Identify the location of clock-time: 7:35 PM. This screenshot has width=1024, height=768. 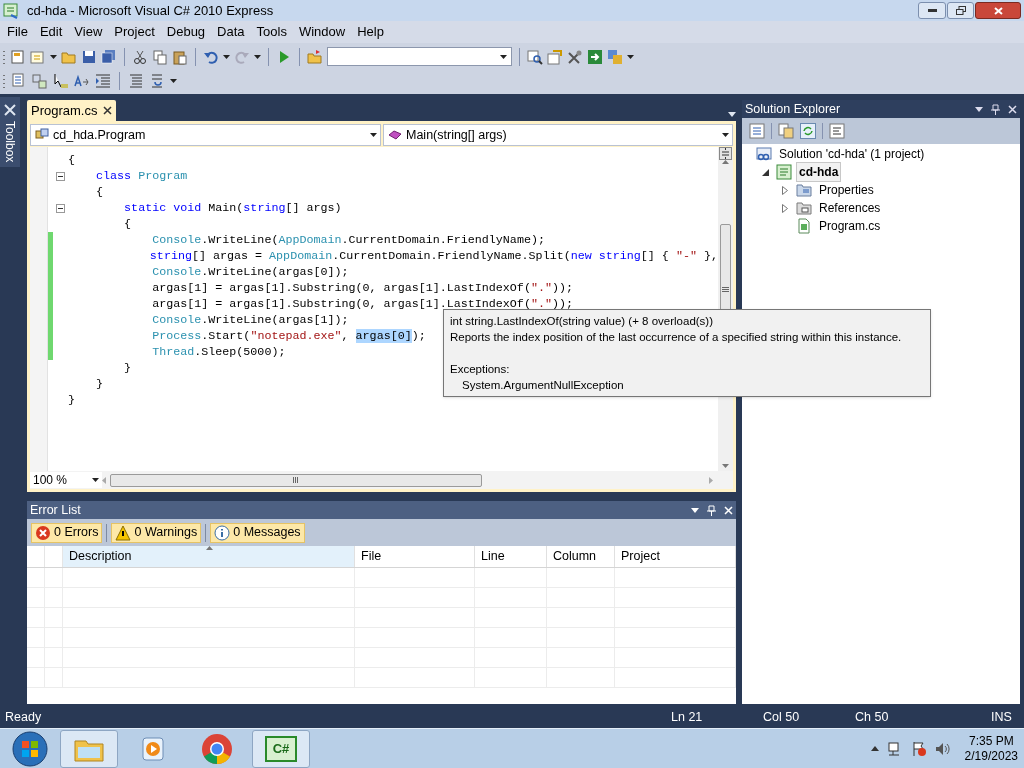
(991, 741).